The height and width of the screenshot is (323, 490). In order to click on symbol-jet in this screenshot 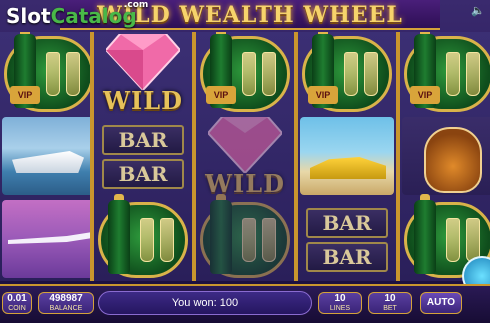, I will do `click(45, 239)`.